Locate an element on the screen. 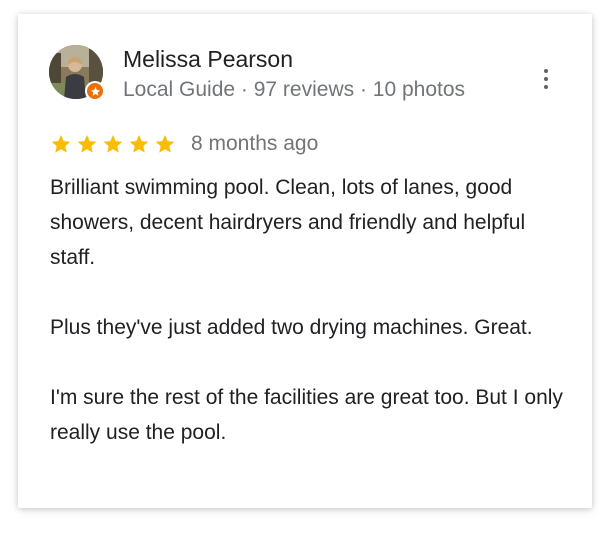  more-options-button is located at coordinates (546, 79).